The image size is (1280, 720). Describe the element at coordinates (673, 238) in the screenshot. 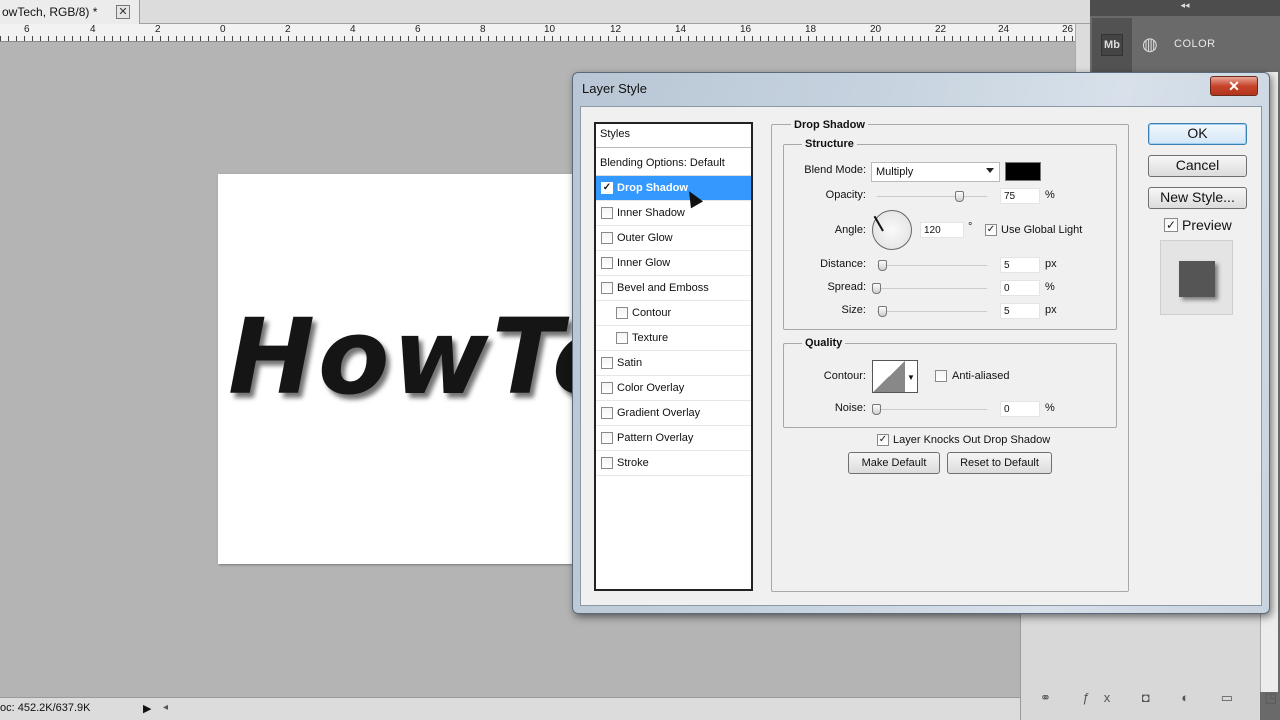

I see `style-item-outer-glow: Outer Glow` at that location.